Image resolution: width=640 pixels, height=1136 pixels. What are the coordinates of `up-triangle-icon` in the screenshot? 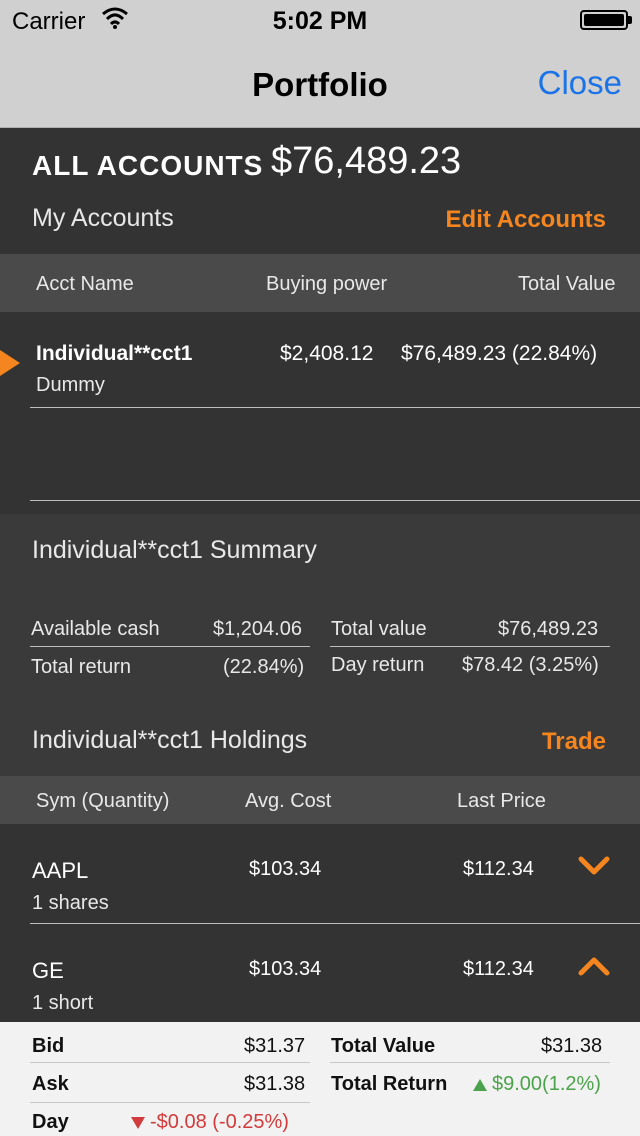 It's located at (480, 1084).